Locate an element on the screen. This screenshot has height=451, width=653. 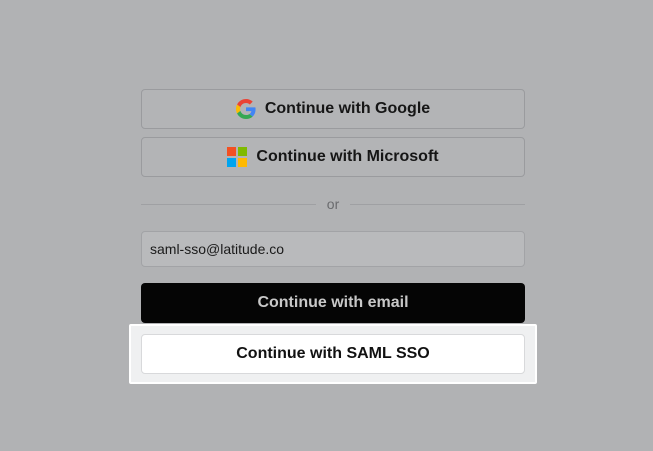
divider-text: or is located at coordinates (333, 204).